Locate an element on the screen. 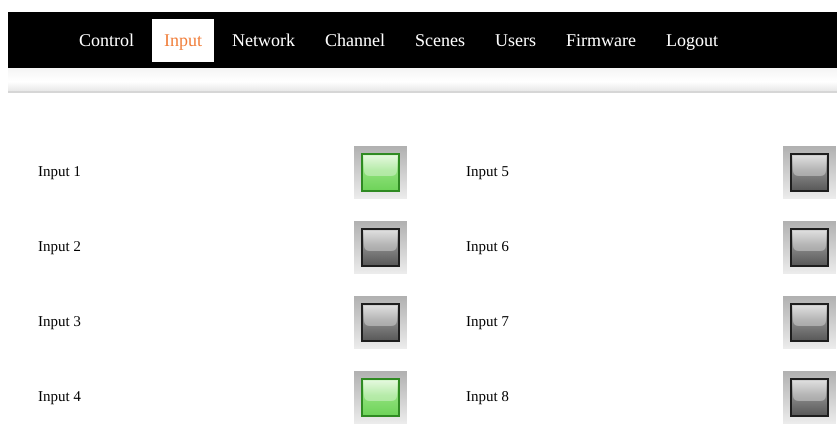  input-label: Input 3 is located at coordinates (59, 322).